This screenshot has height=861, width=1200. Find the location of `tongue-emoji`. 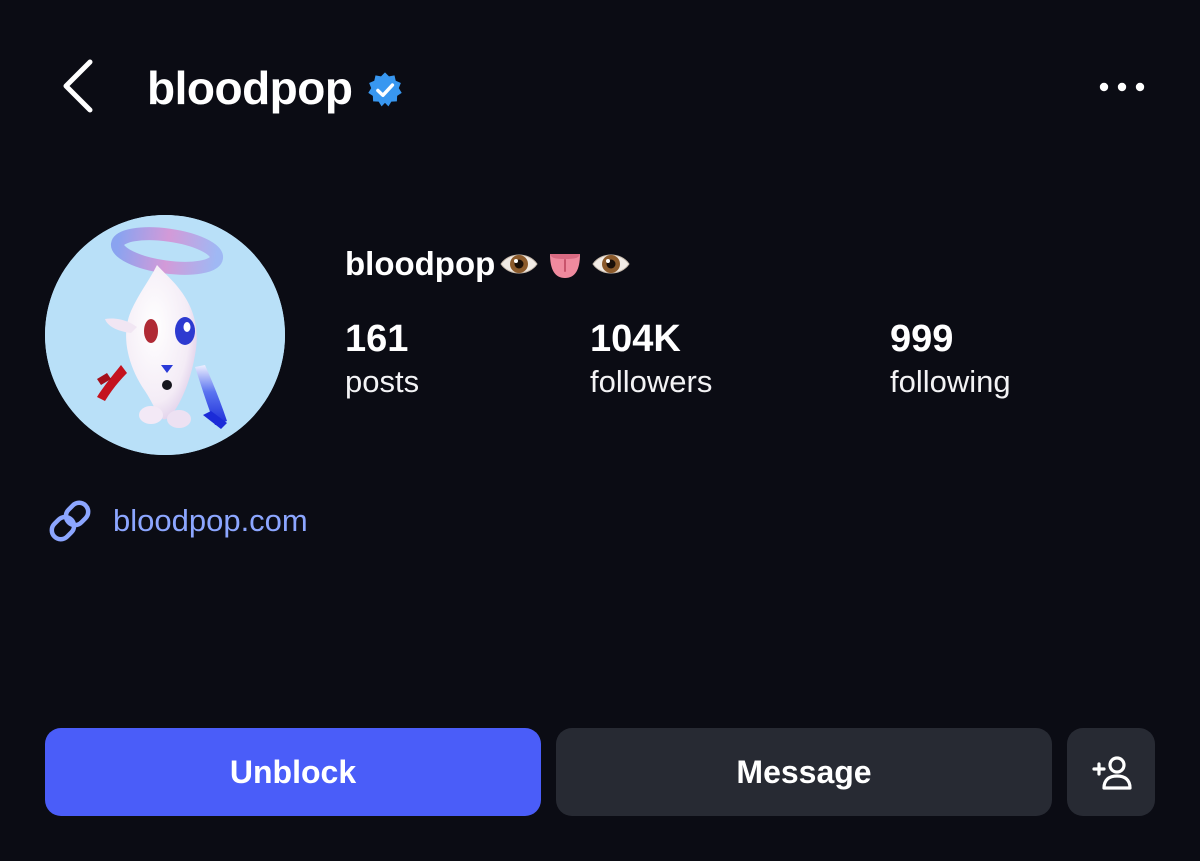

tongue-emoji is located at coordinates (565, 266).